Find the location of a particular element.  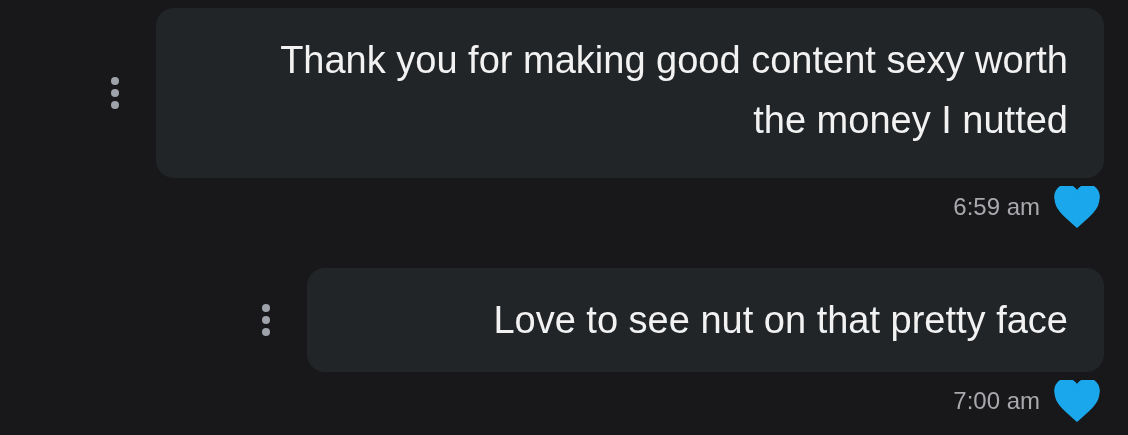

message-time: 7:00 am is located at coordinates (996, 401).